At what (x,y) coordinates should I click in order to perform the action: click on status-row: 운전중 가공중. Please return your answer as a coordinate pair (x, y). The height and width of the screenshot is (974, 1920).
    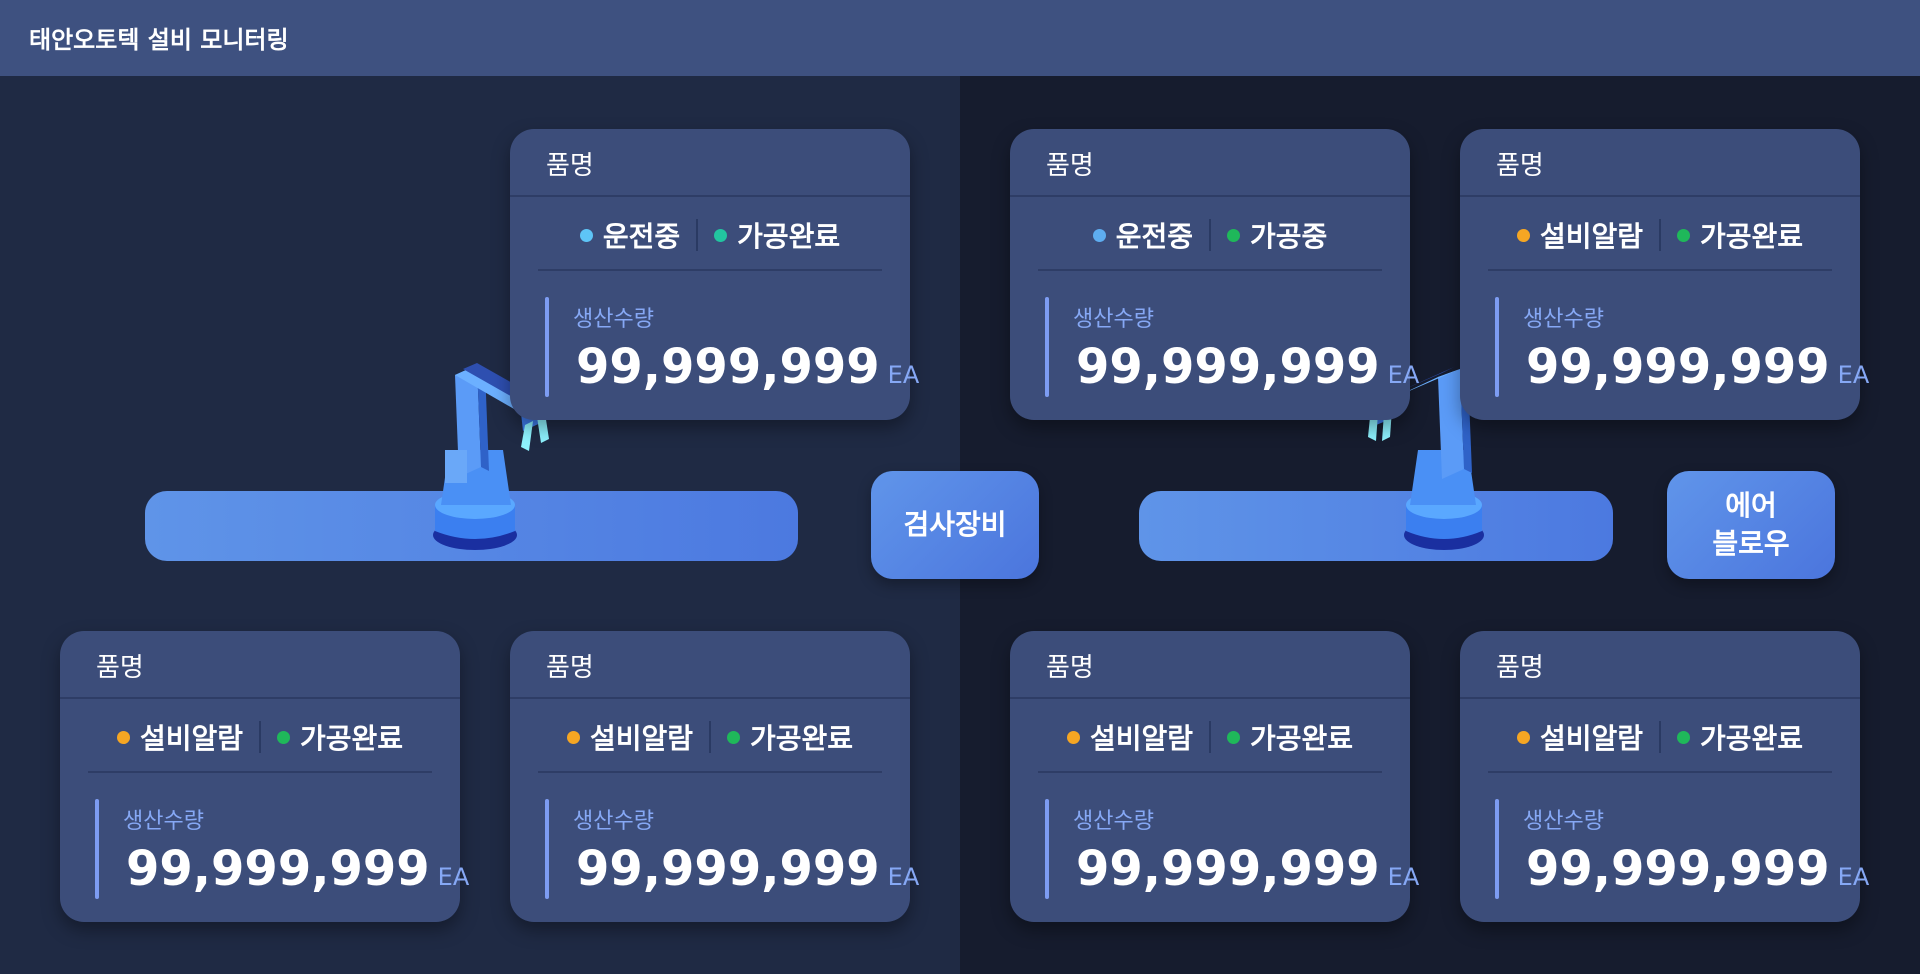
    Looking at the image, I should click on (1210, 235).